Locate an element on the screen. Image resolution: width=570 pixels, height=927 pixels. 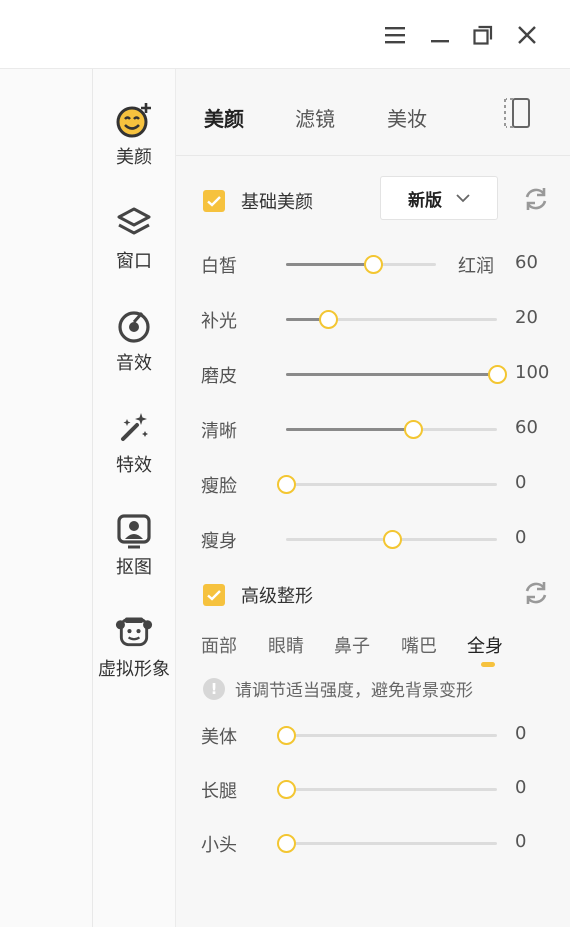
slider-value: 100 is located at coordinates (532, 372).